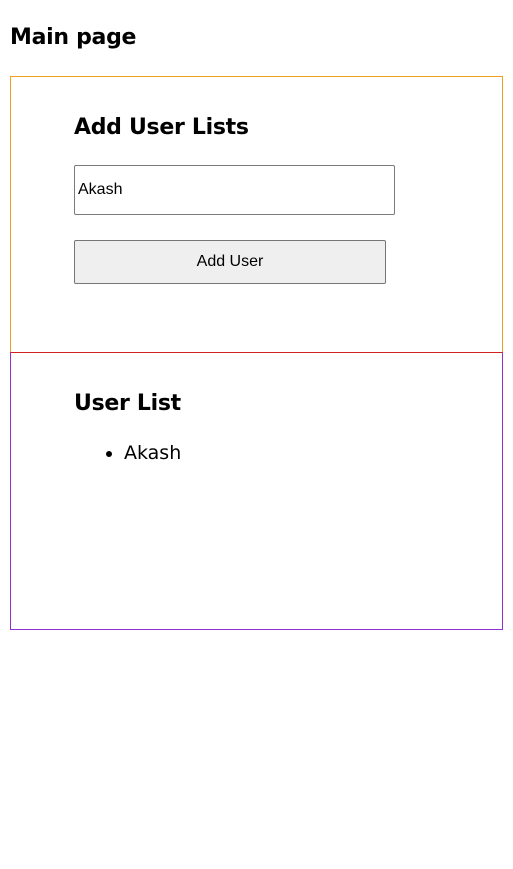  What do you see at coordinates (152, 453) in the screenshot?
I see `list-item: Akash` at bounding box center [152, 453].